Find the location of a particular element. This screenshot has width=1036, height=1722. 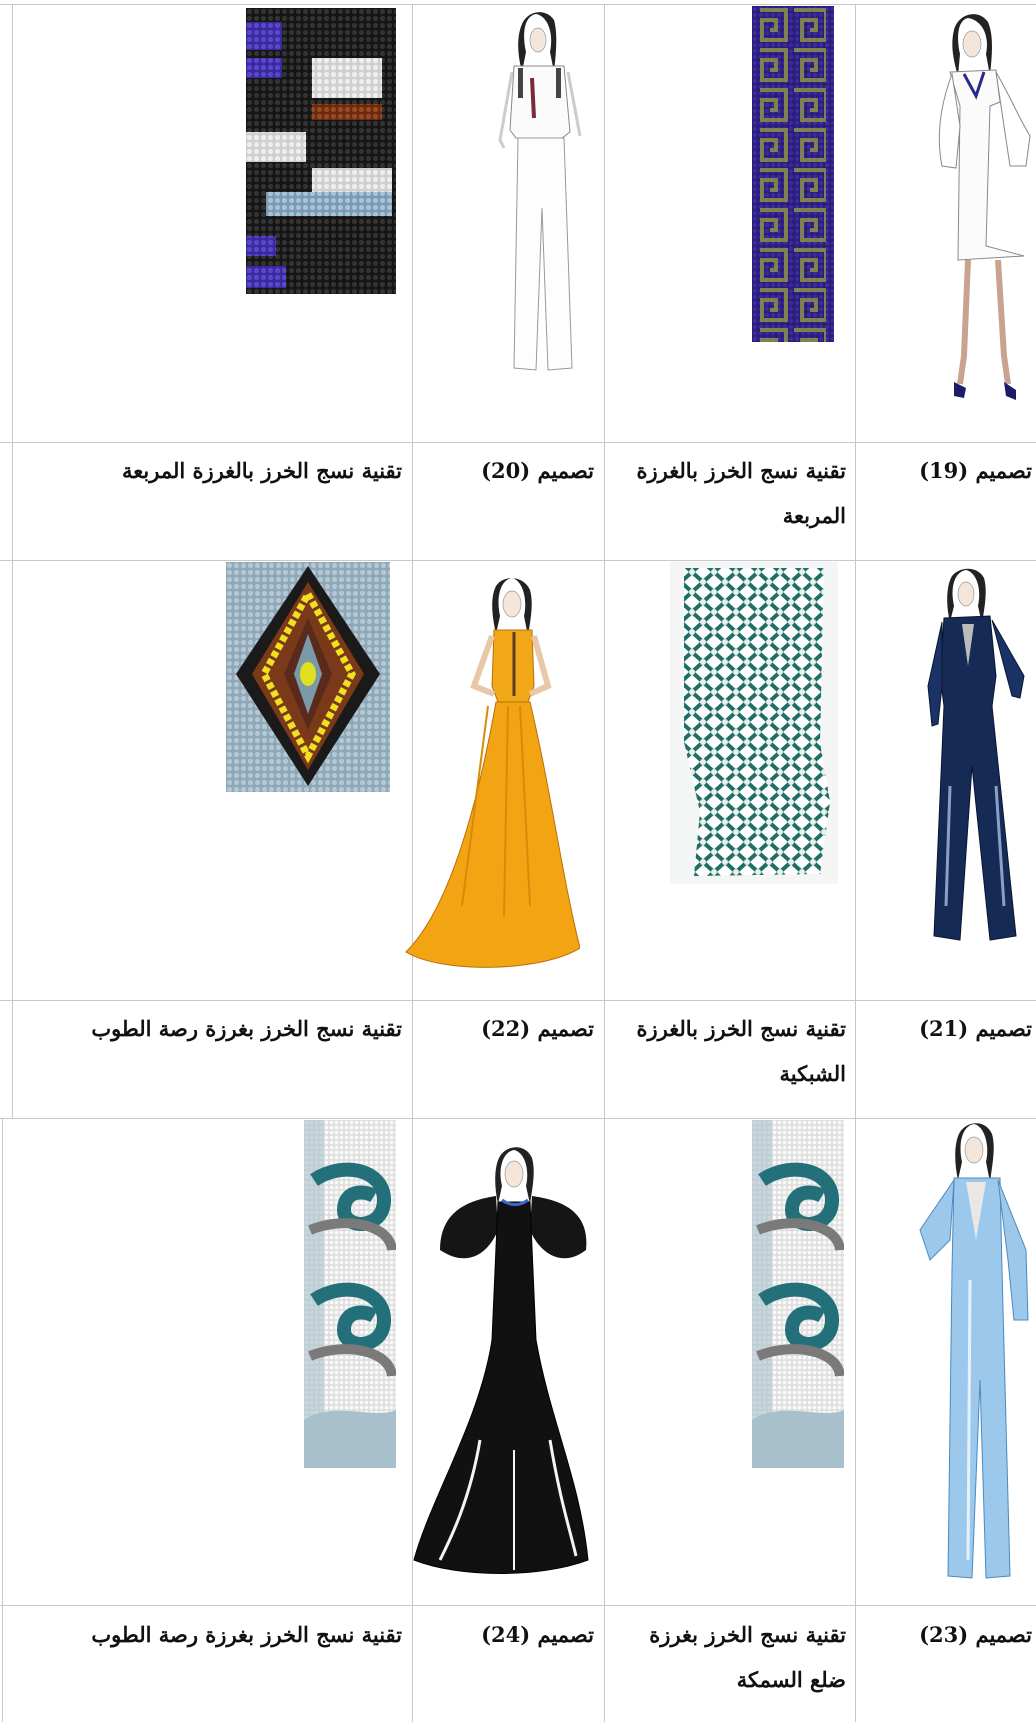

design-22-illustration is located at coordinates (492, 773).